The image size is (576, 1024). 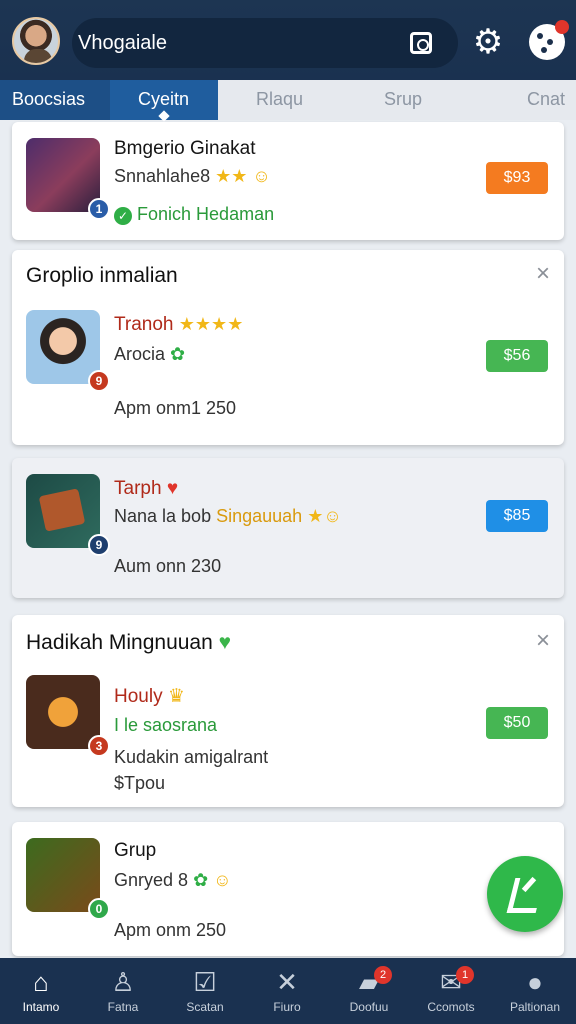 I want to click on tab-cnat: Cnat, so click(x=551, y=100).